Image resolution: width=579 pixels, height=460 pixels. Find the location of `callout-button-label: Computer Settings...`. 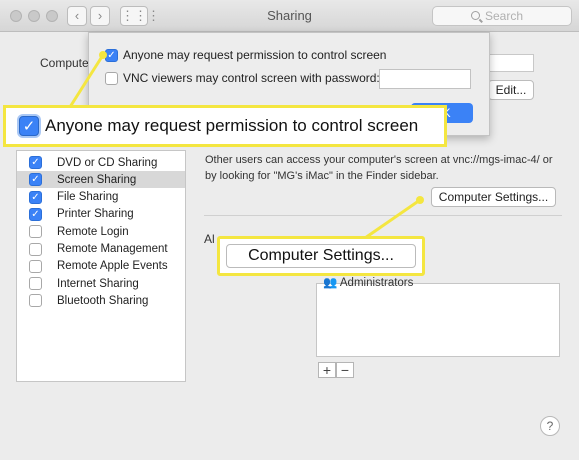

callout-button-label: Computer Settings... is located at coordinates (321, 256).